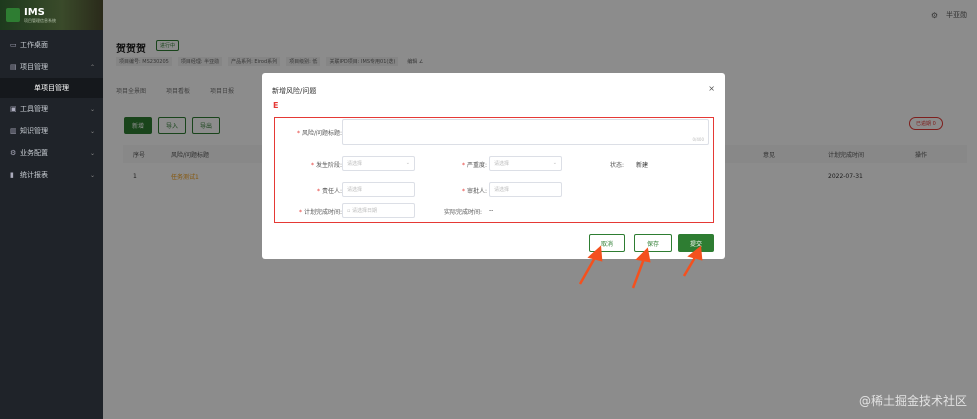 Image resolution: width=977 pixels, height=419 pixels. Describe the element at coordinates (51, 45) in the screenshot. I see `sidebar-item-desktop: ▭ 工作桌面` at that location.